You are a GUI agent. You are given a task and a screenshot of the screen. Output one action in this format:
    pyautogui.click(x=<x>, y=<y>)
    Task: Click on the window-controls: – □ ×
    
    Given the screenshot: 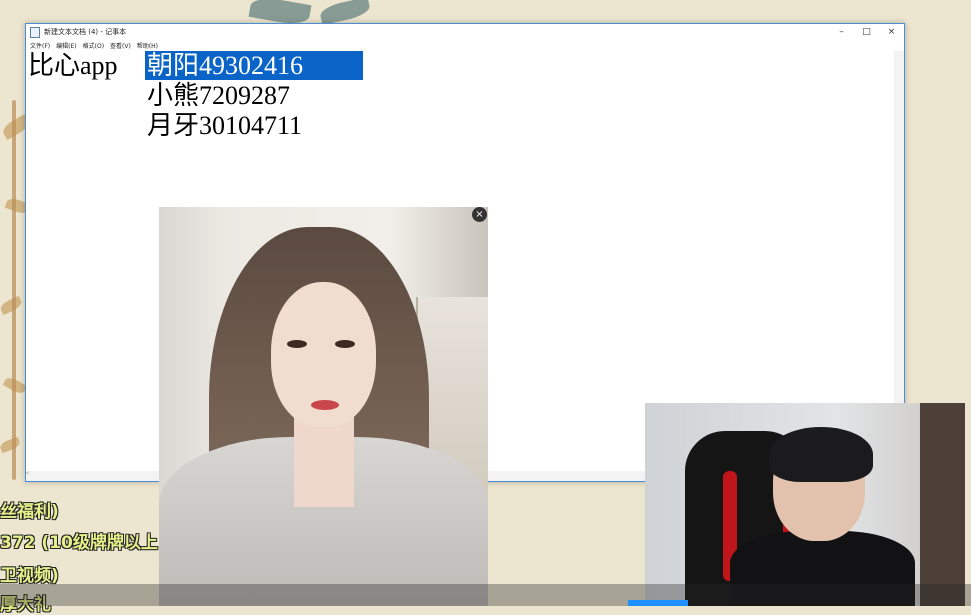 What is the action you would take?
    pyautogui.click(x=866, y=32)
    